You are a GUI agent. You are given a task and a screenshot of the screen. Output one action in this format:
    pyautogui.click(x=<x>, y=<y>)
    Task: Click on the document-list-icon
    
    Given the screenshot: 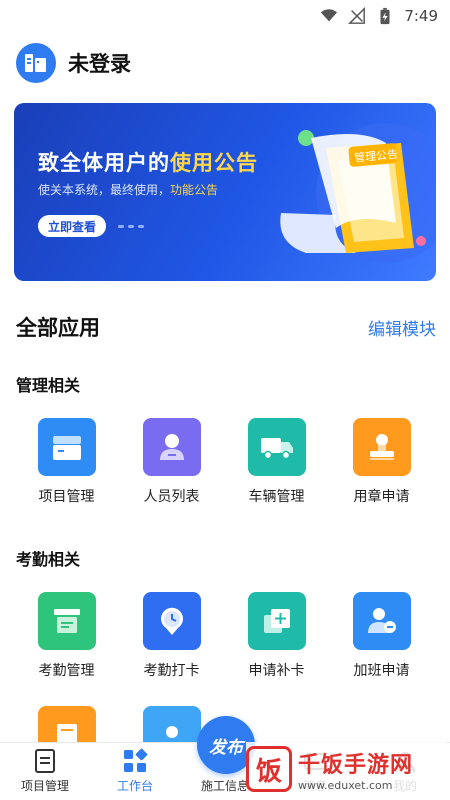 What is the action you would take?
    pyautogui.click(x=45, y=761)
    